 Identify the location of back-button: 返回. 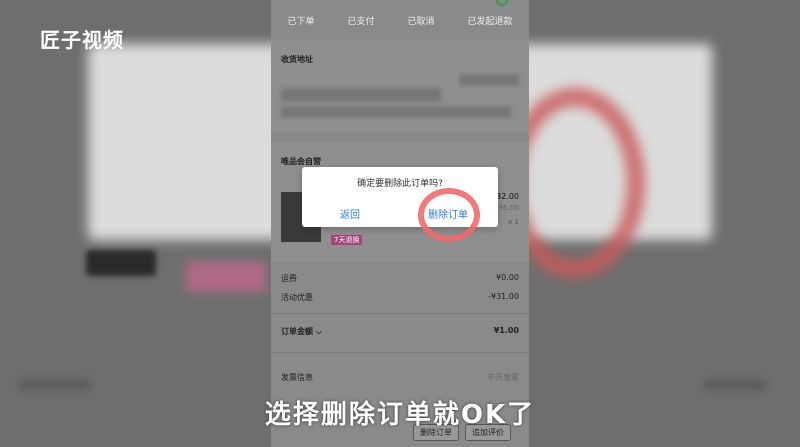
(350, 213).